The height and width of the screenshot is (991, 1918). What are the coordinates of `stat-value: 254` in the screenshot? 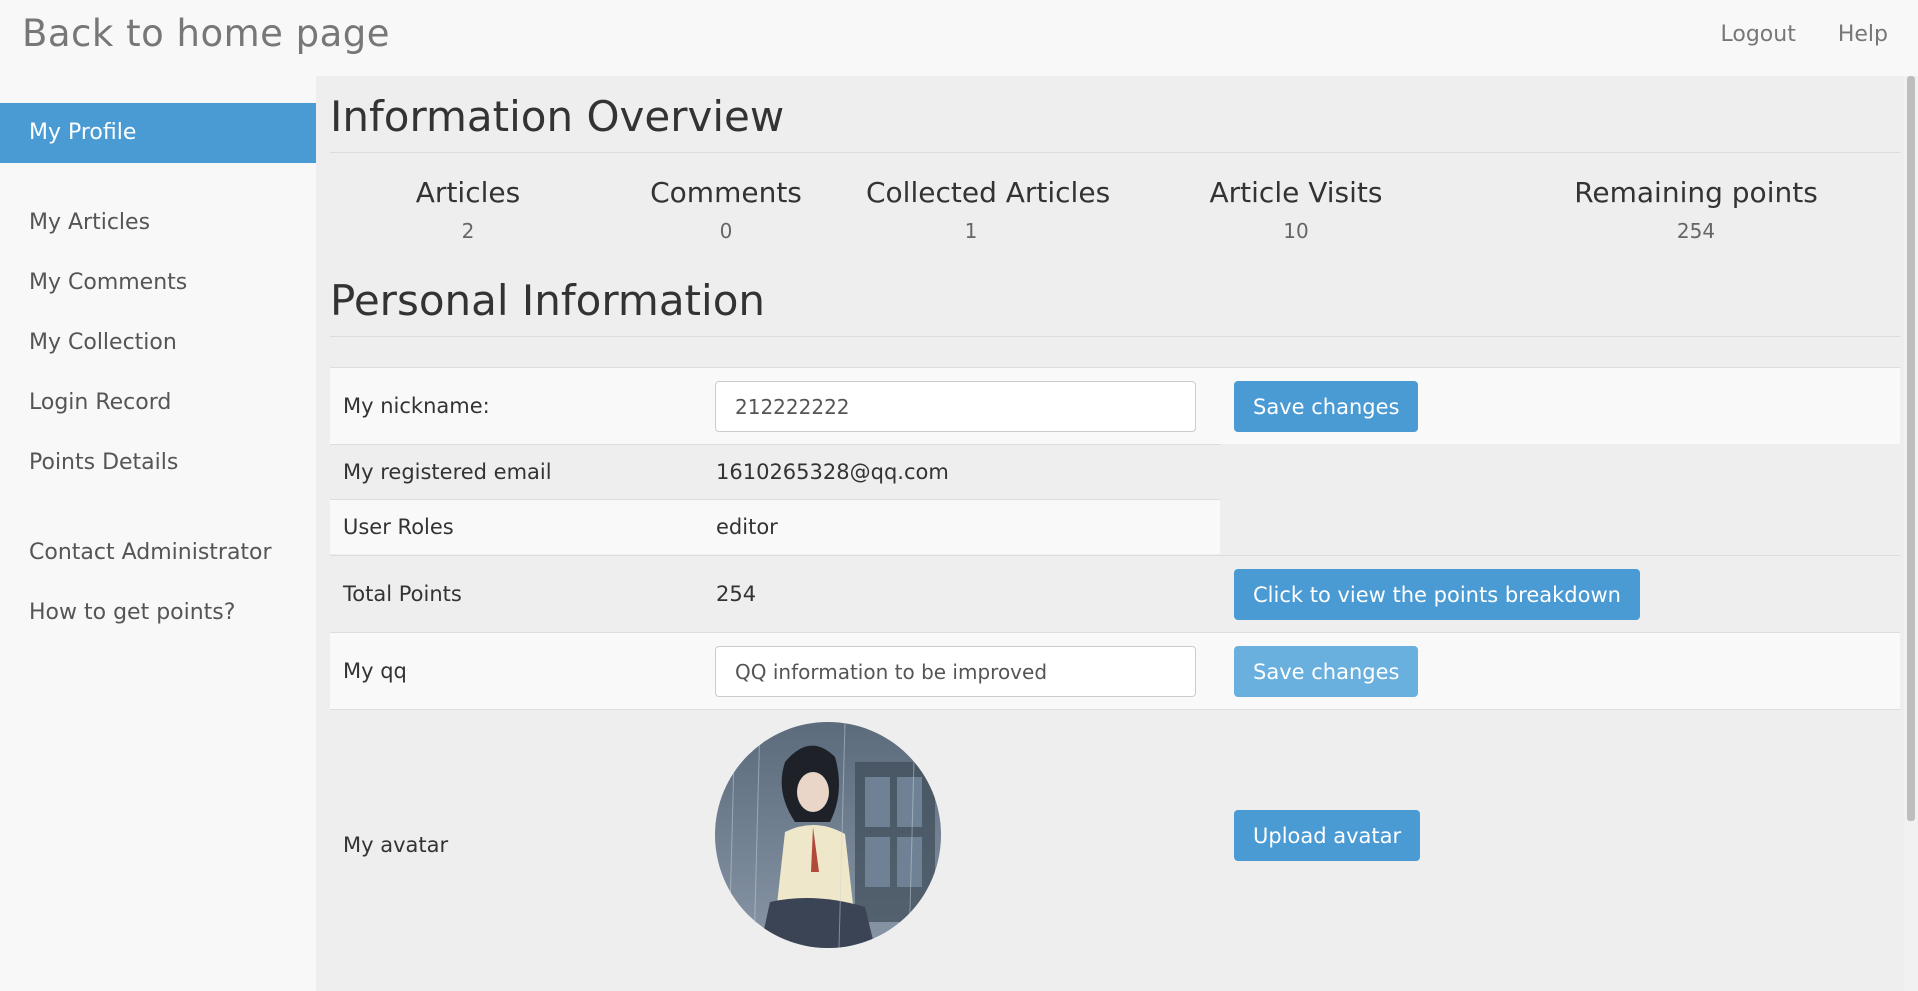 It's located at (1696, 231).